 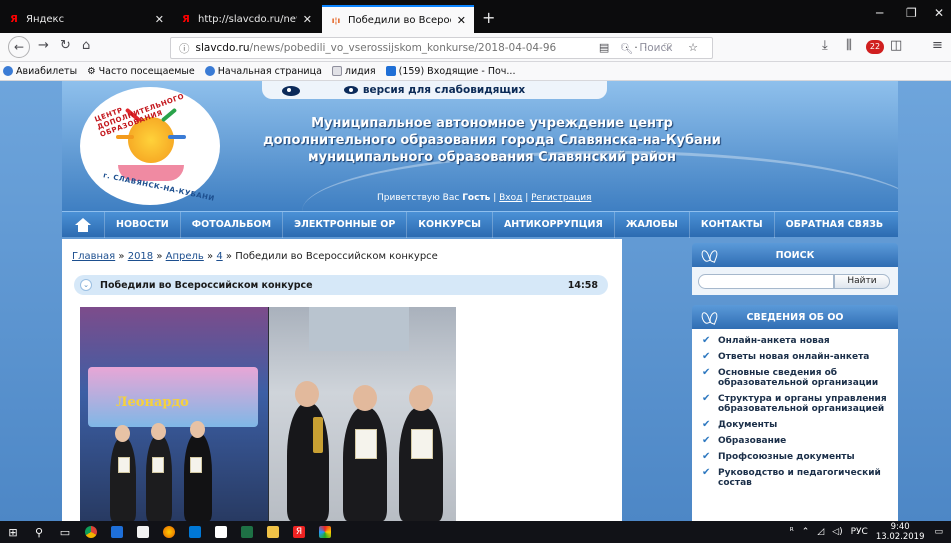 I want to click on menu-icon: ≡, so click(x=937, y=45).